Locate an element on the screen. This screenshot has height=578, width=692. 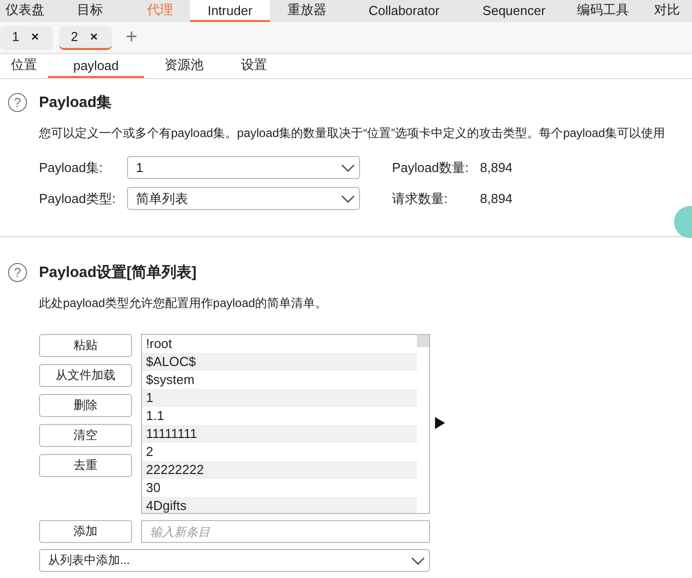
sub-tab: payload is located at coordinates (96, 66).